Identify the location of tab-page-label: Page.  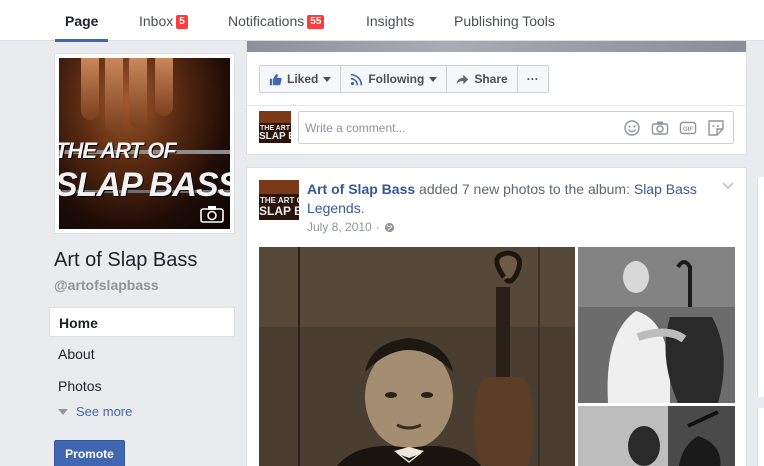
(82, 21).